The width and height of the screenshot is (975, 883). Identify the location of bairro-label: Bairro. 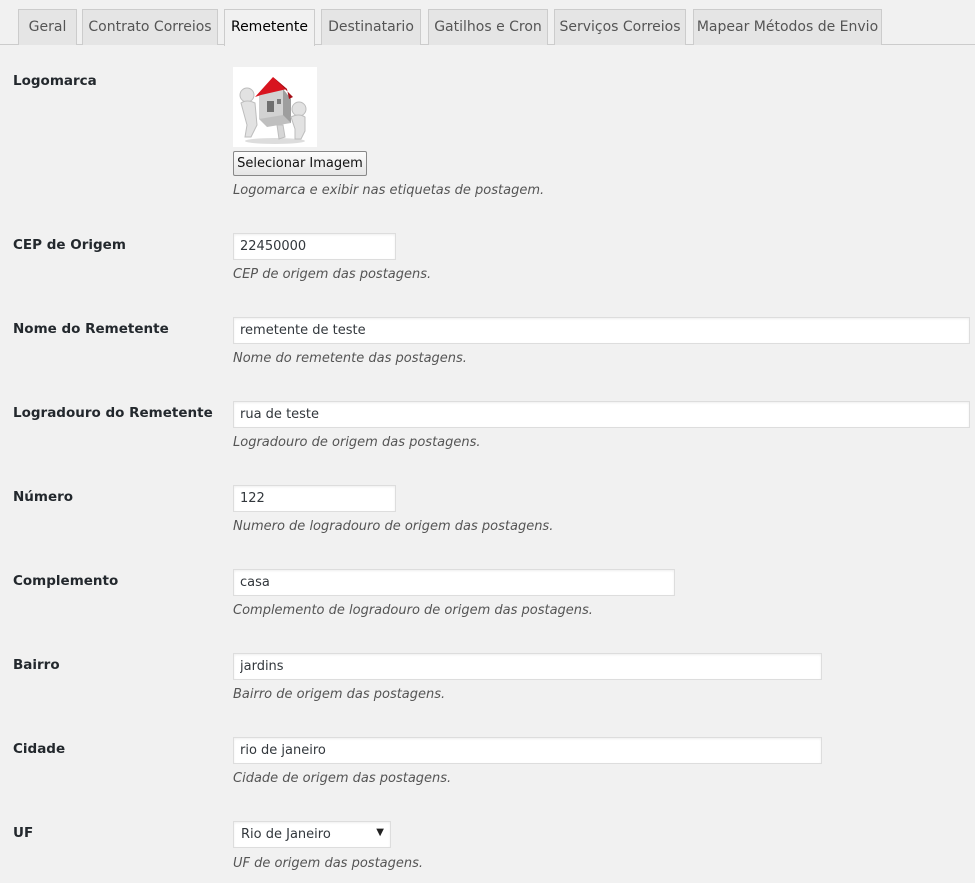
(36, 665).